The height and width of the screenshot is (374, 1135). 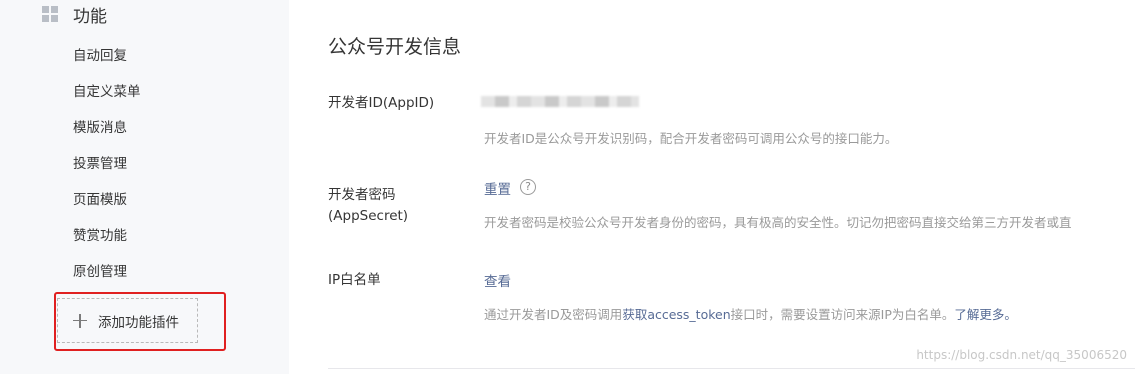 I want to click on app-id-label: 开发者ID(AppID), so click(x=381, y=103).